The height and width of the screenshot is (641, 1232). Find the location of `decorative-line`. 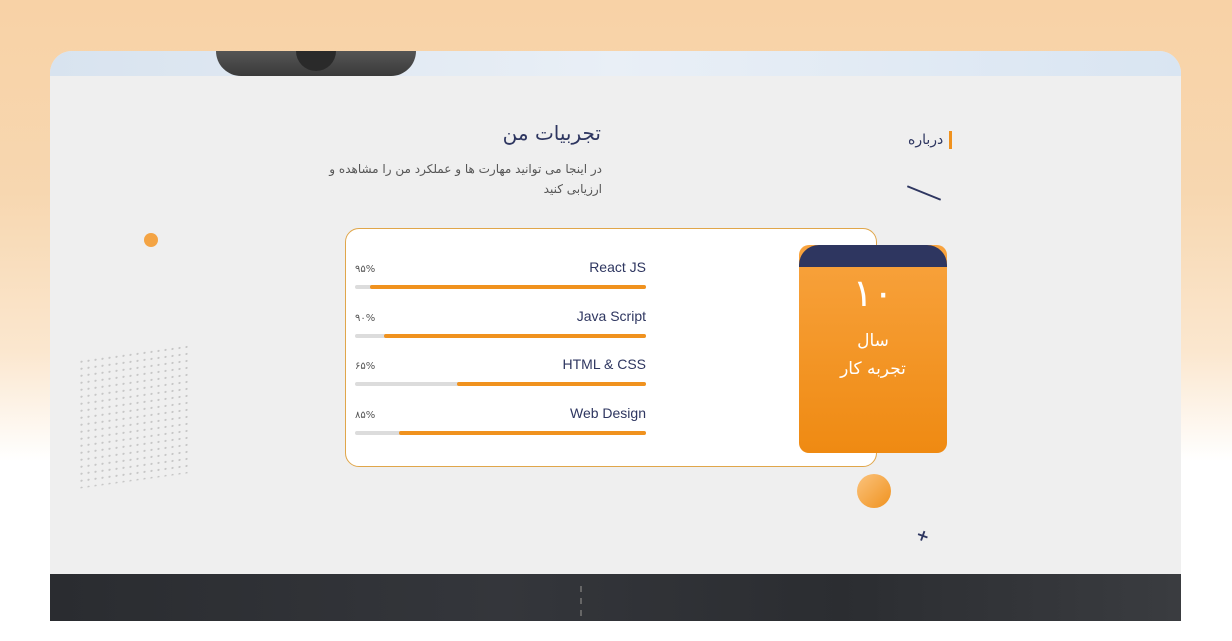

decorative-line is located at coordinates (924, 193).